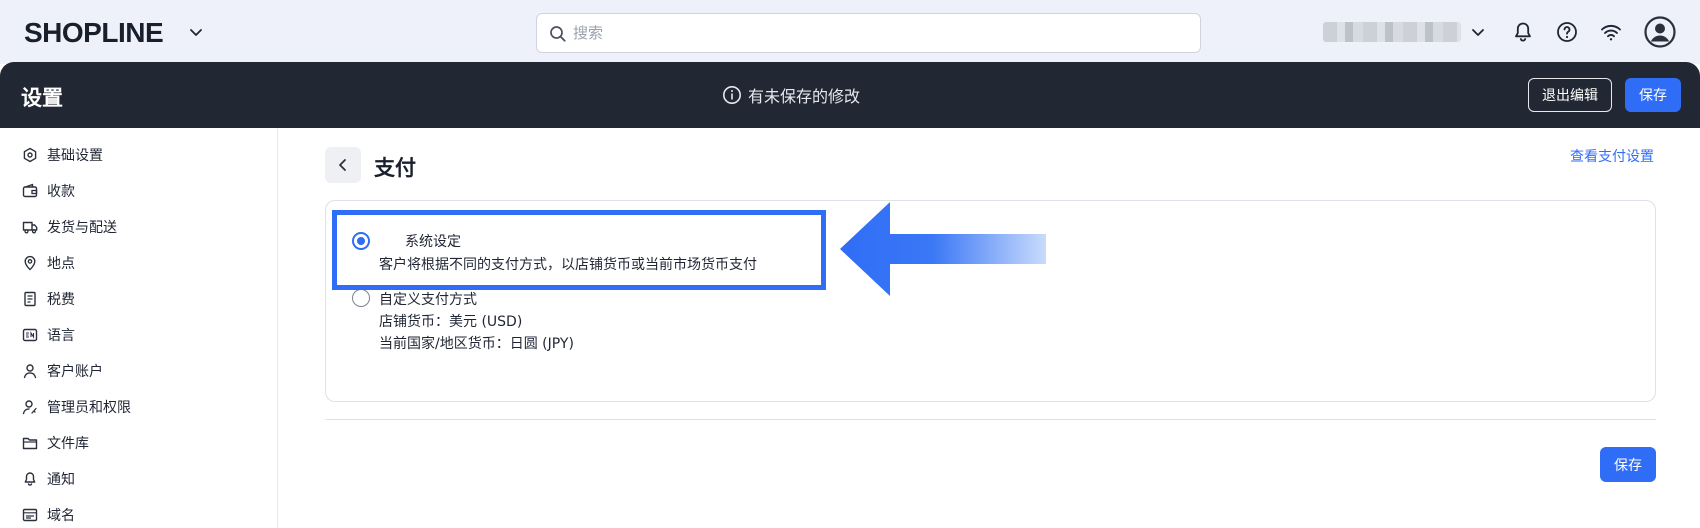  I want to click on sidebar-item-language: 语言, so click(48, 335).